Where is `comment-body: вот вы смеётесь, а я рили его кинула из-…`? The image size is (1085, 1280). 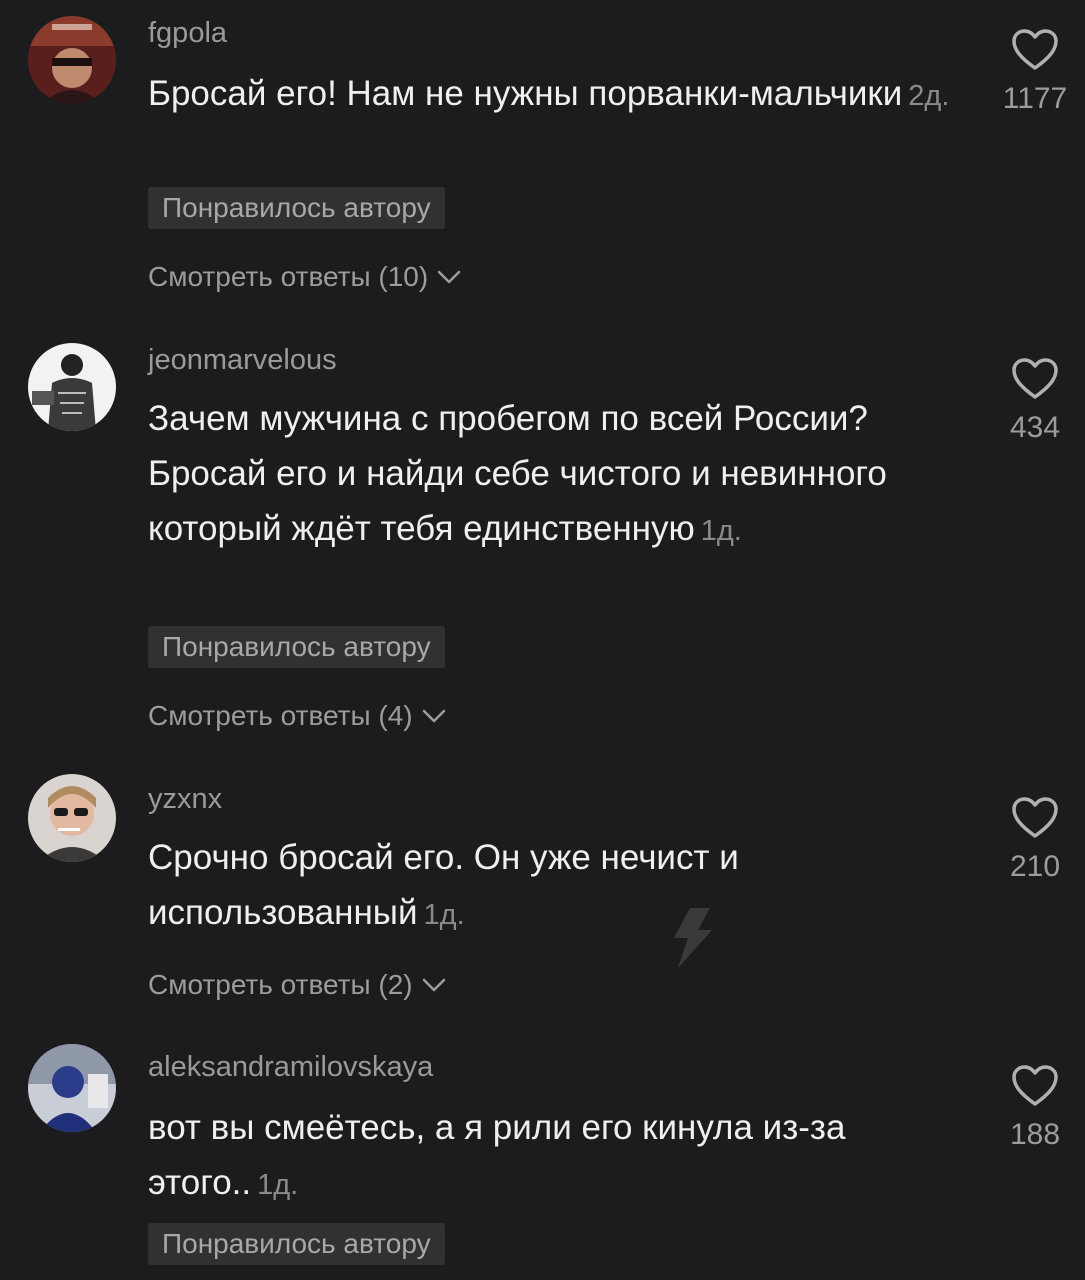
comment-body: вот вы смеётесь, а я рили его кинула из-… is located at coordinates (497, 1155).